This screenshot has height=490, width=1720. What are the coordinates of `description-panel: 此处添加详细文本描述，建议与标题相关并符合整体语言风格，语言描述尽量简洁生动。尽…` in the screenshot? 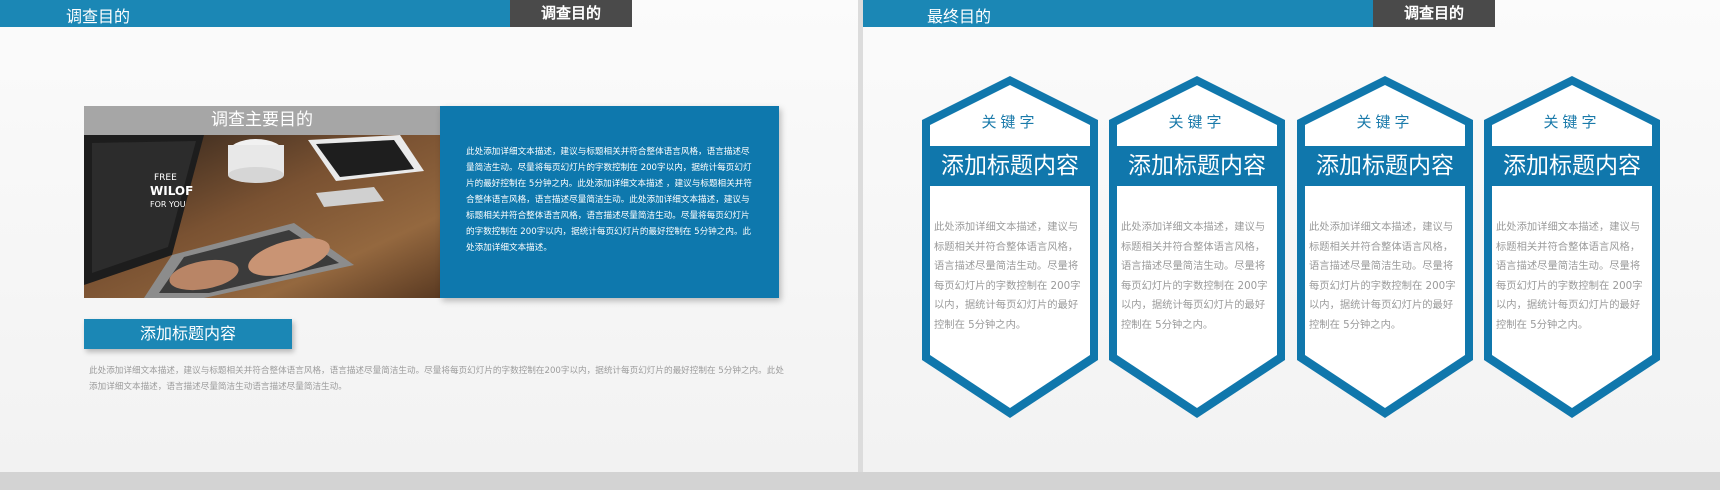 It's located at (609, 202).